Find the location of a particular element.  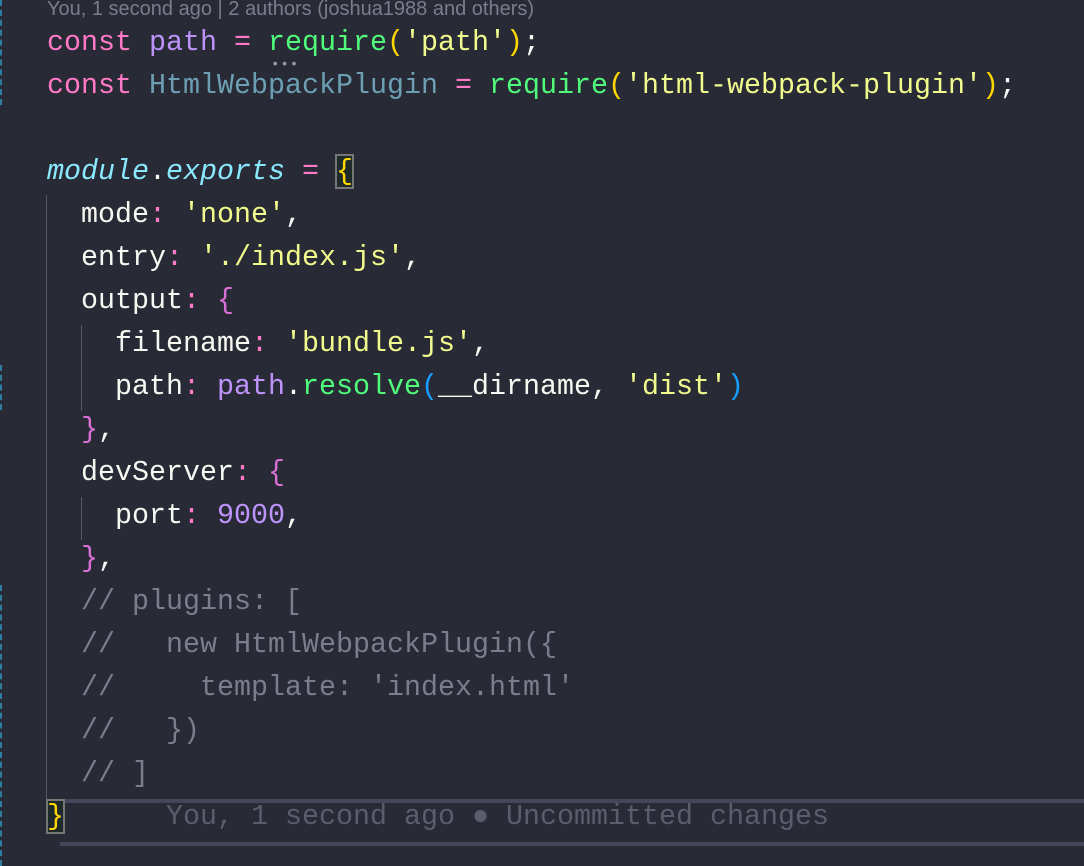

code-line: // new HtmlWebpackPlugin({ is located at coordinates (302, 644).